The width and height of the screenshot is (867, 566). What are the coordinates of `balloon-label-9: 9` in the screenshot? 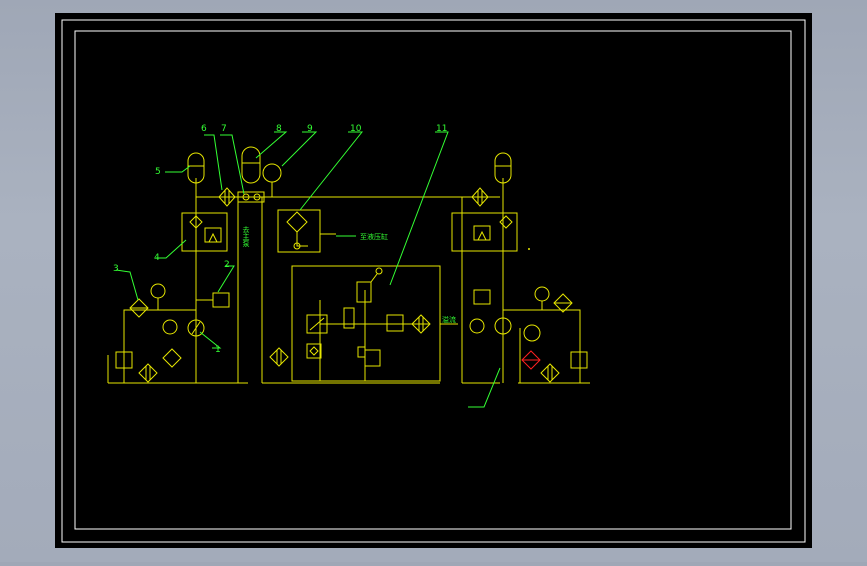 It's located at (310, 129).